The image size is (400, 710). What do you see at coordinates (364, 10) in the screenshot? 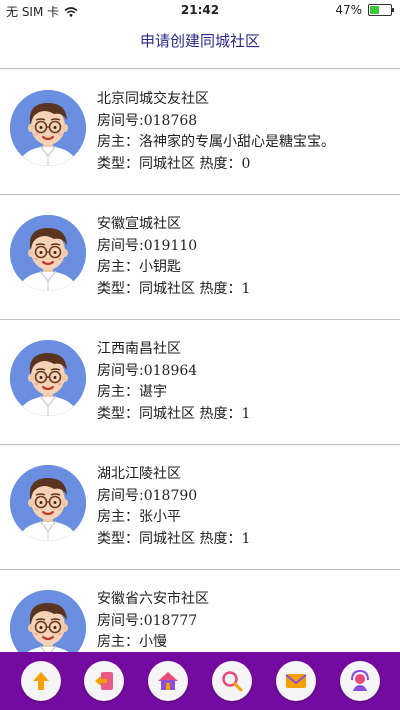
I see `battery-area: 47%` at bounding box center [364, 10].